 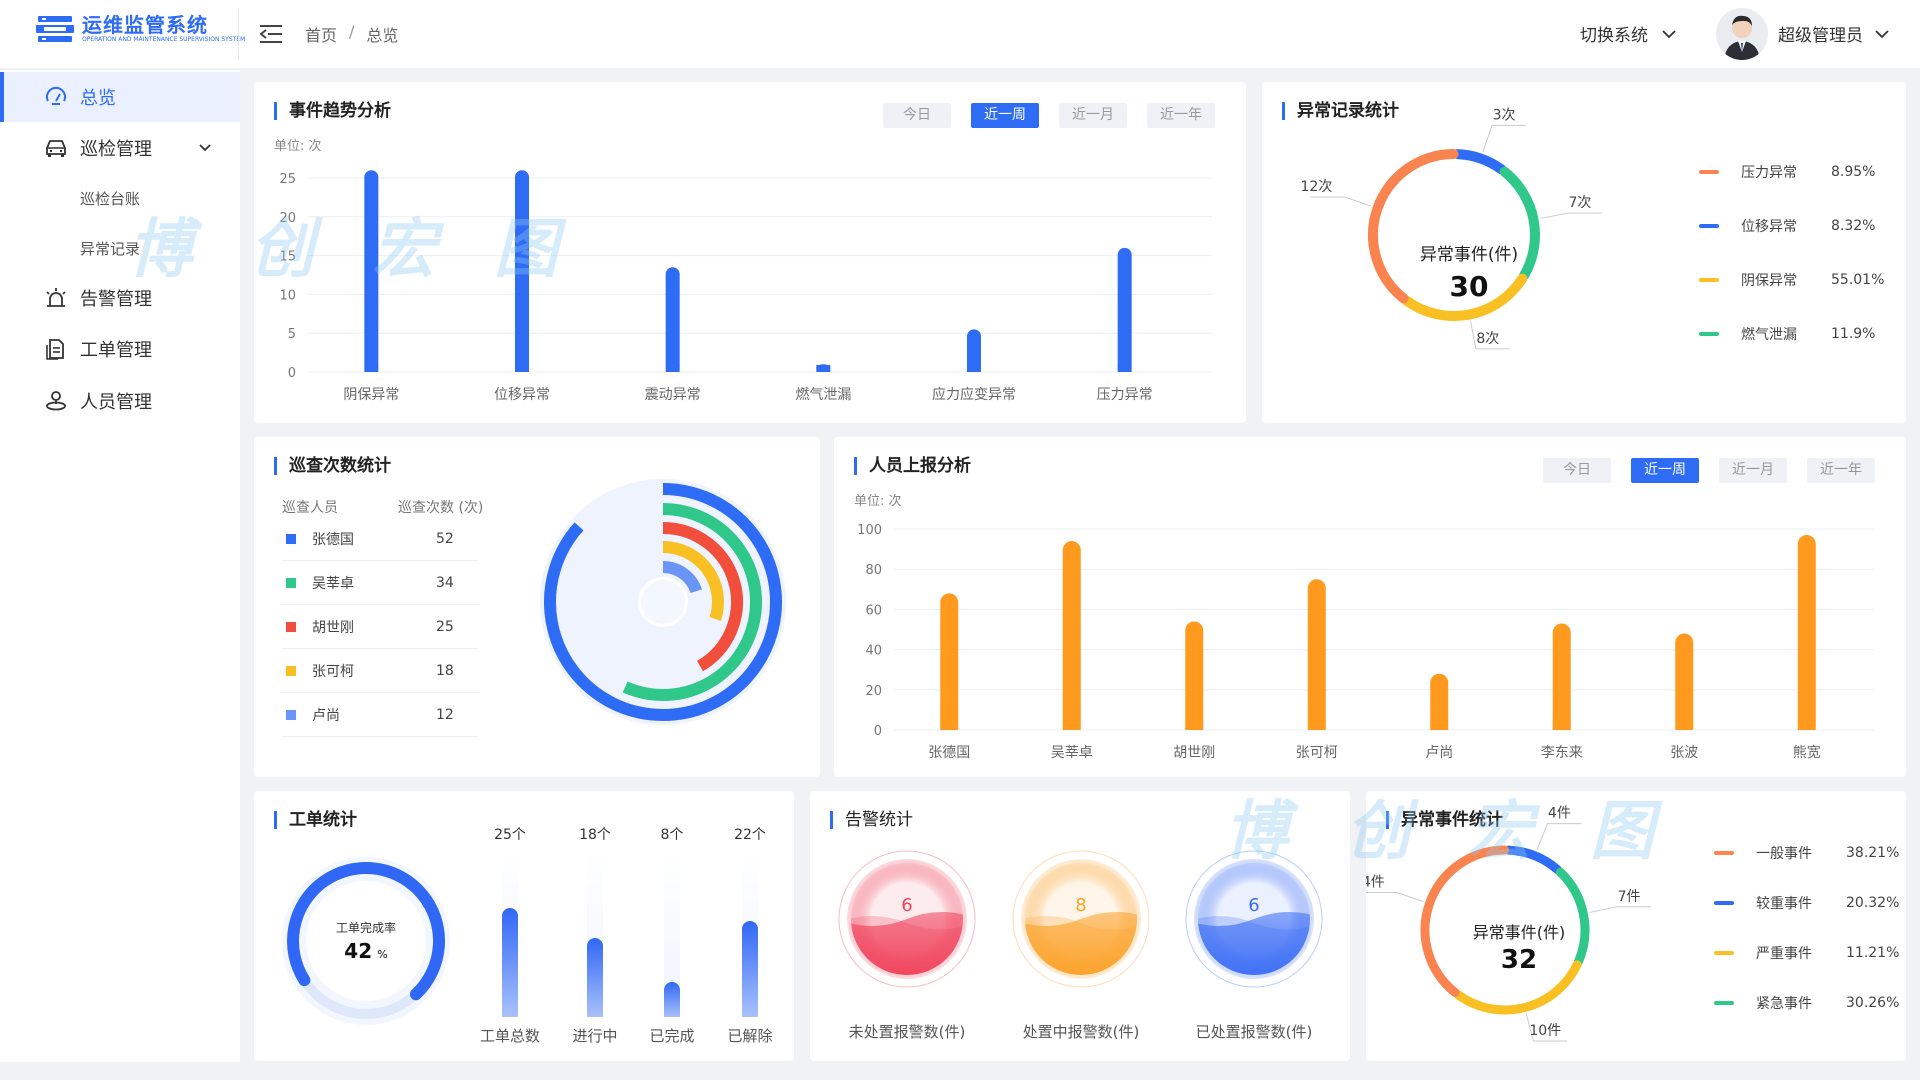 What do you see at coordinates (382, 35) in the screenshot?
I see `breadcrumb-current: 总览` at bounding box center [382, 35].